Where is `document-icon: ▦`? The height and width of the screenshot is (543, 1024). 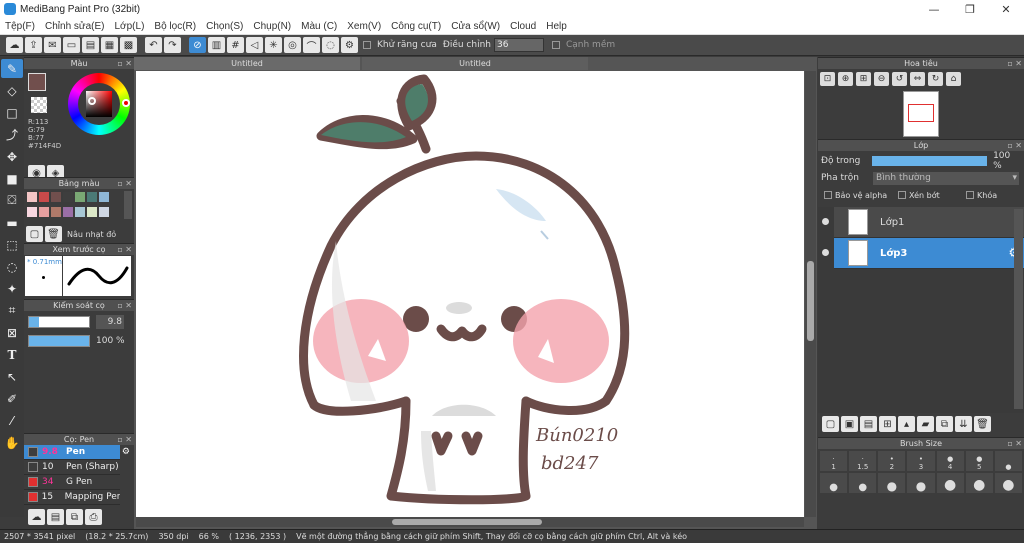 document-icon: ▦ is located at coordinates (109, 45).